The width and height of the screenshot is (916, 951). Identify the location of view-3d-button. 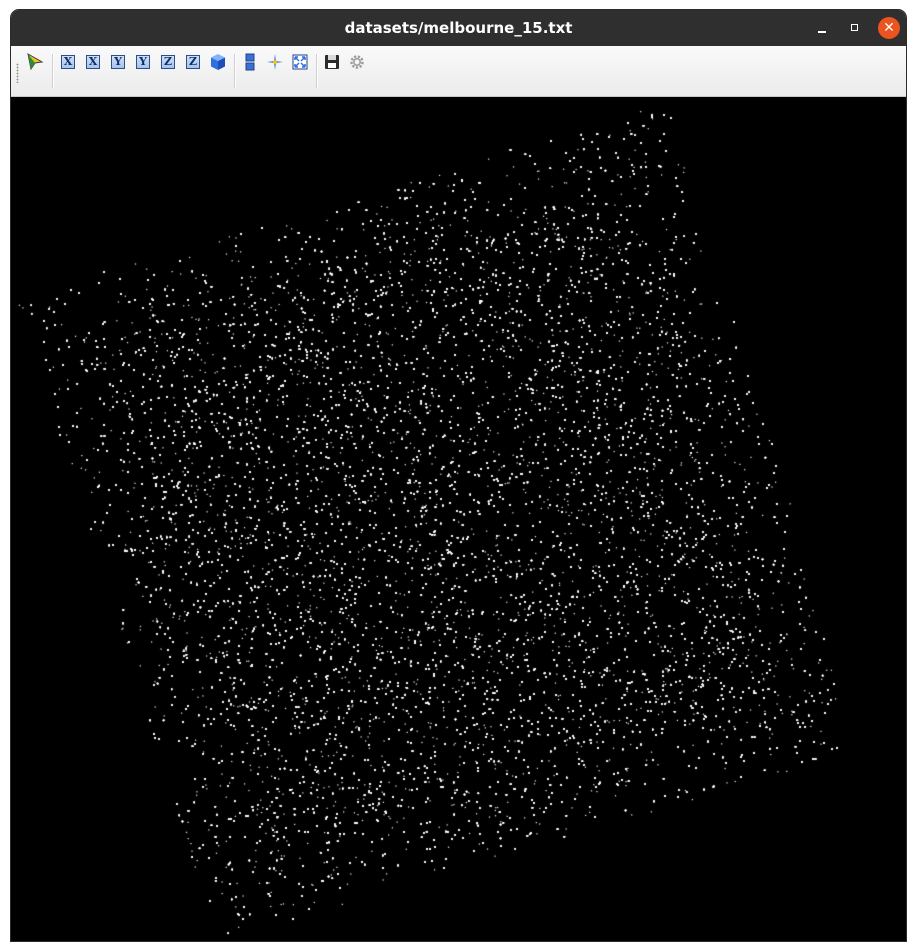
(218, 62).